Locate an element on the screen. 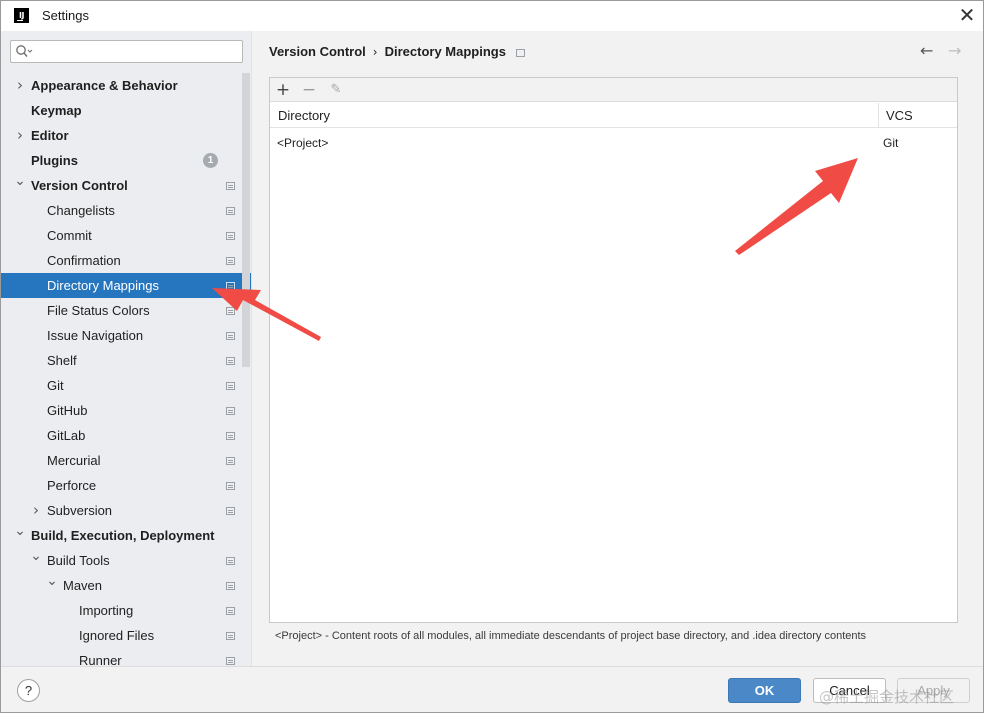 This screenshot has width=984, height=713. column-header-directory: Directory is located at coordinates (304, 115).